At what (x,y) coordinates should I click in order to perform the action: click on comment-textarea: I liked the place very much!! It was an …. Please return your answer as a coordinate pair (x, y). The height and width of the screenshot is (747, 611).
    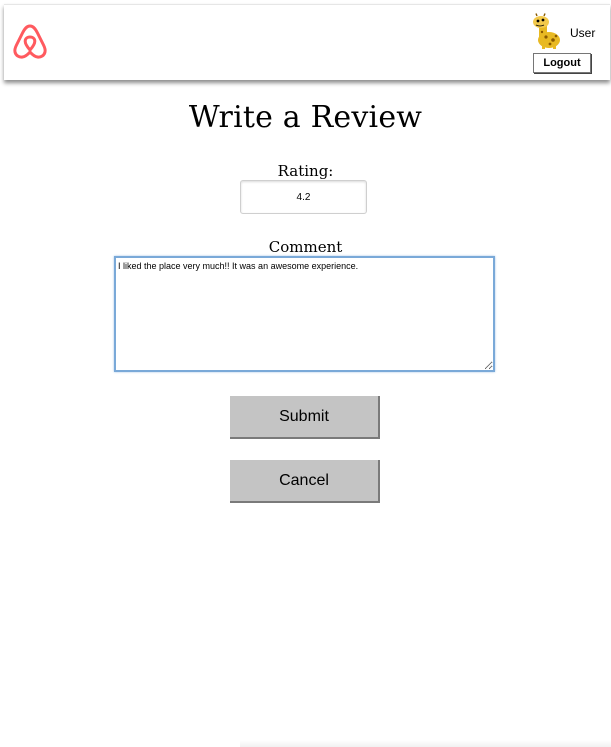
    Looking at the image, I should click on (304, 314).